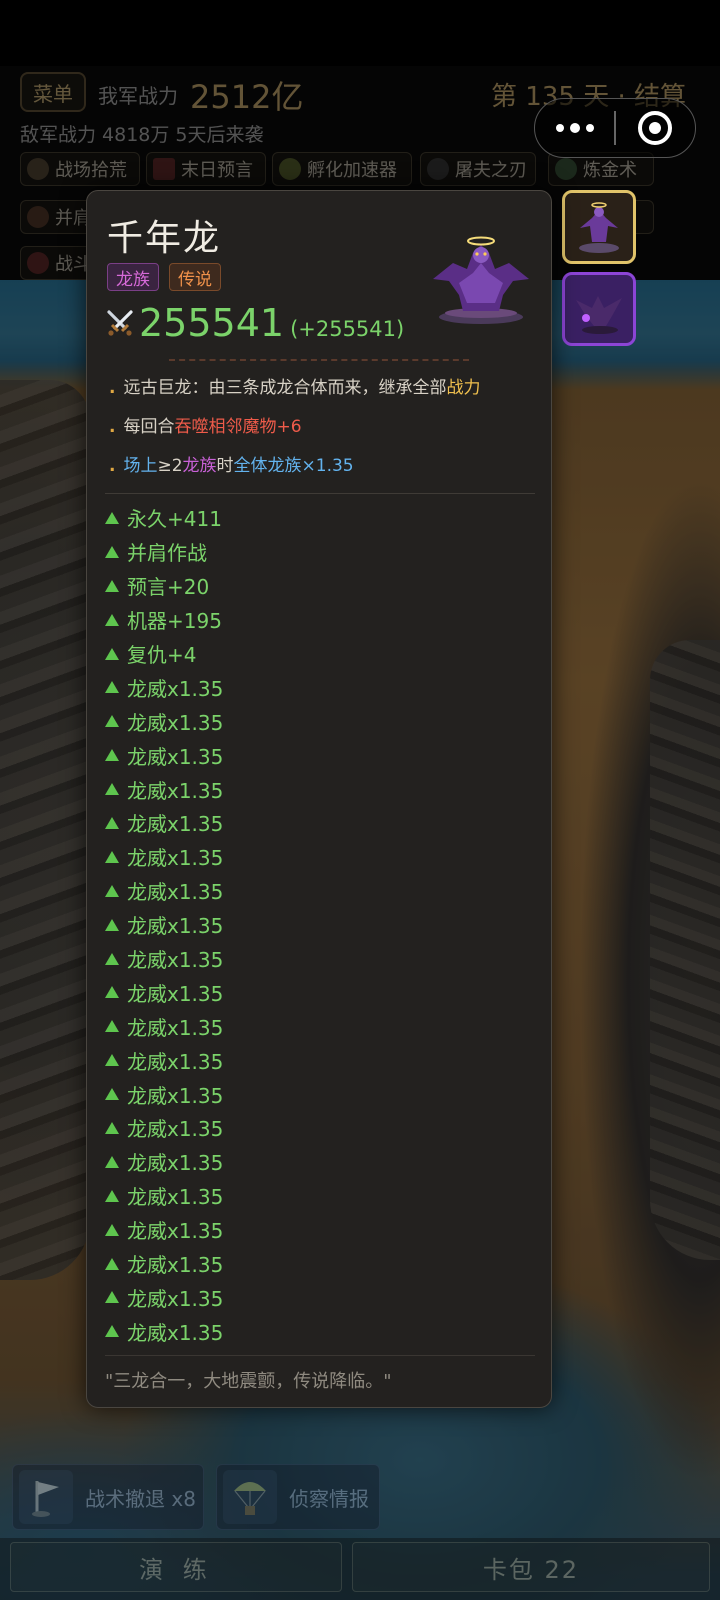 The image size is (720, 1600). I want to click on chip-scavenge: 战场拾荒, so click(80, 169).